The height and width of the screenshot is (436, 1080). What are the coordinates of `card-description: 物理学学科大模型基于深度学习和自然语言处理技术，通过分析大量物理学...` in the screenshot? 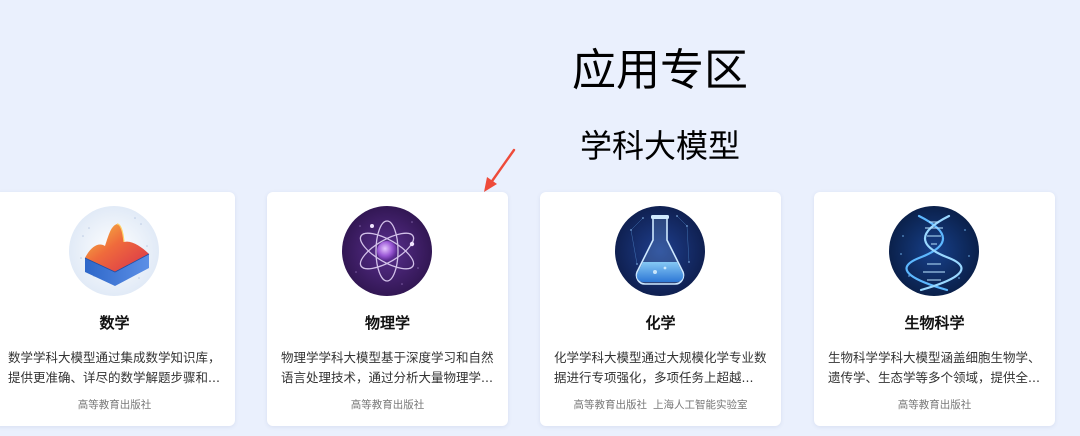 It's located at (387, 367).